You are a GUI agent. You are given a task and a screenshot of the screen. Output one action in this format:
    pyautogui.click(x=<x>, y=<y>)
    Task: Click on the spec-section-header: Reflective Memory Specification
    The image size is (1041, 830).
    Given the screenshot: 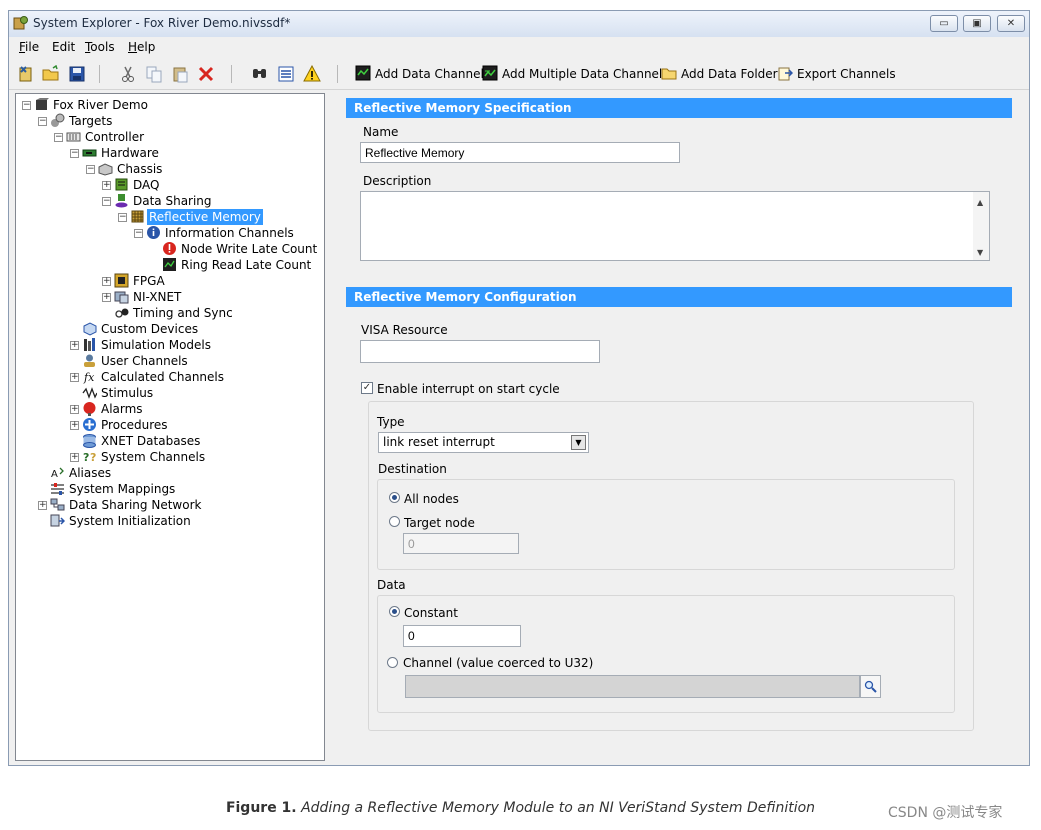 What is the action you would take?
    pyautogui.click(x=679, y=108)
    